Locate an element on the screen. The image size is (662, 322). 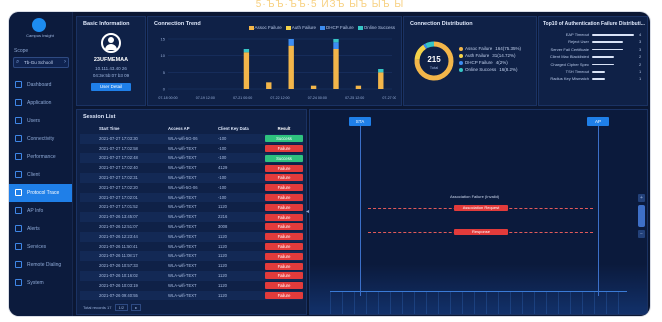
logo: Campus Insight is located at coordinates (40, 31).